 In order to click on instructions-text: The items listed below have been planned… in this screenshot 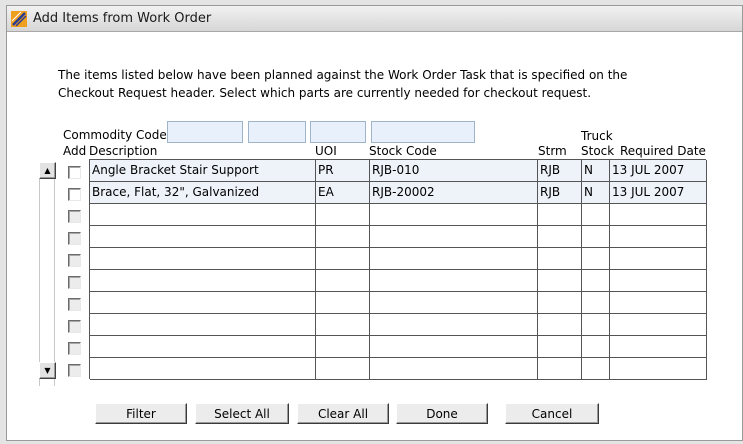, I will do `click(358, 84)`.